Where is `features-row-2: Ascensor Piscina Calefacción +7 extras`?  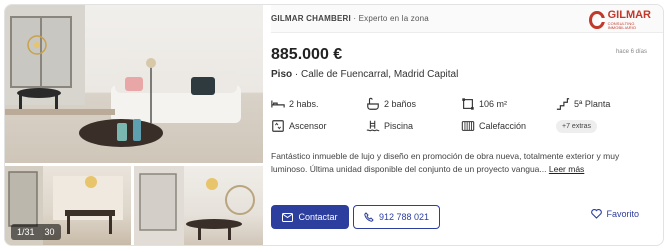
features-row-2: Ascensor Piscina Calefacción +7 extras is located at coordinates (467, 126).